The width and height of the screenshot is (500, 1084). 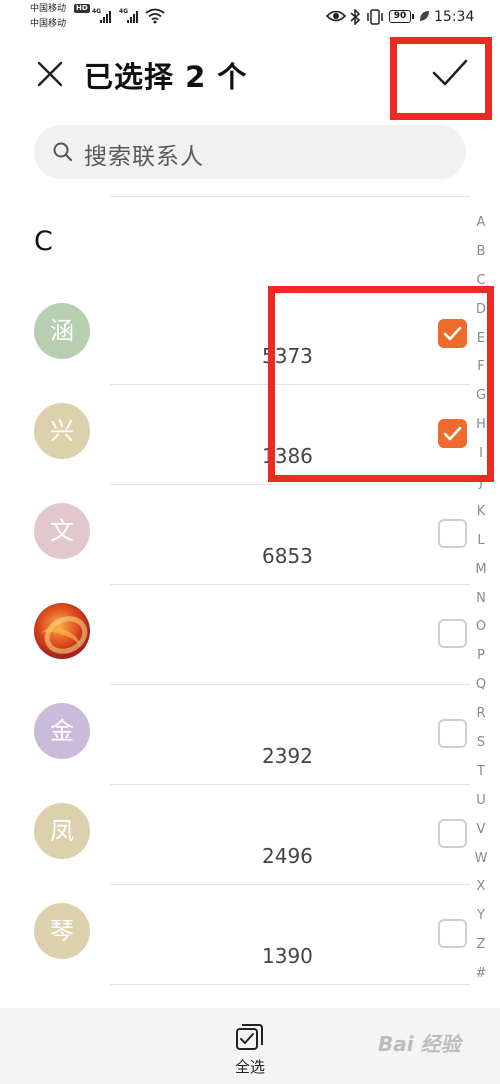 What do you see at coordinates (287, 456) in the screenshot?
I see `contact-phone: 1386` at bounding box center [287, 456].